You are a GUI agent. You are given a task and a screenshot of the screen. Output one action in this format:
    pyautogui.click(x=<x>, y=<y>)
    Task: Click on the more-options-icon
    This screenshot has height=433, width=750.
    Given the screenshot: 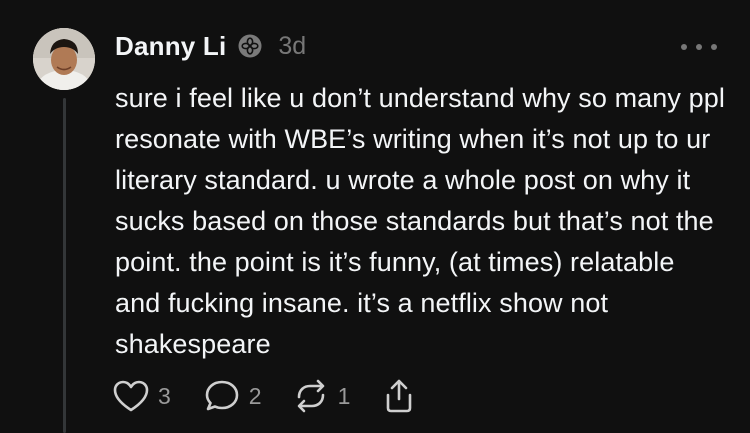 What is the action you would take?
    pyautogui.click(x=699, y=47)
    